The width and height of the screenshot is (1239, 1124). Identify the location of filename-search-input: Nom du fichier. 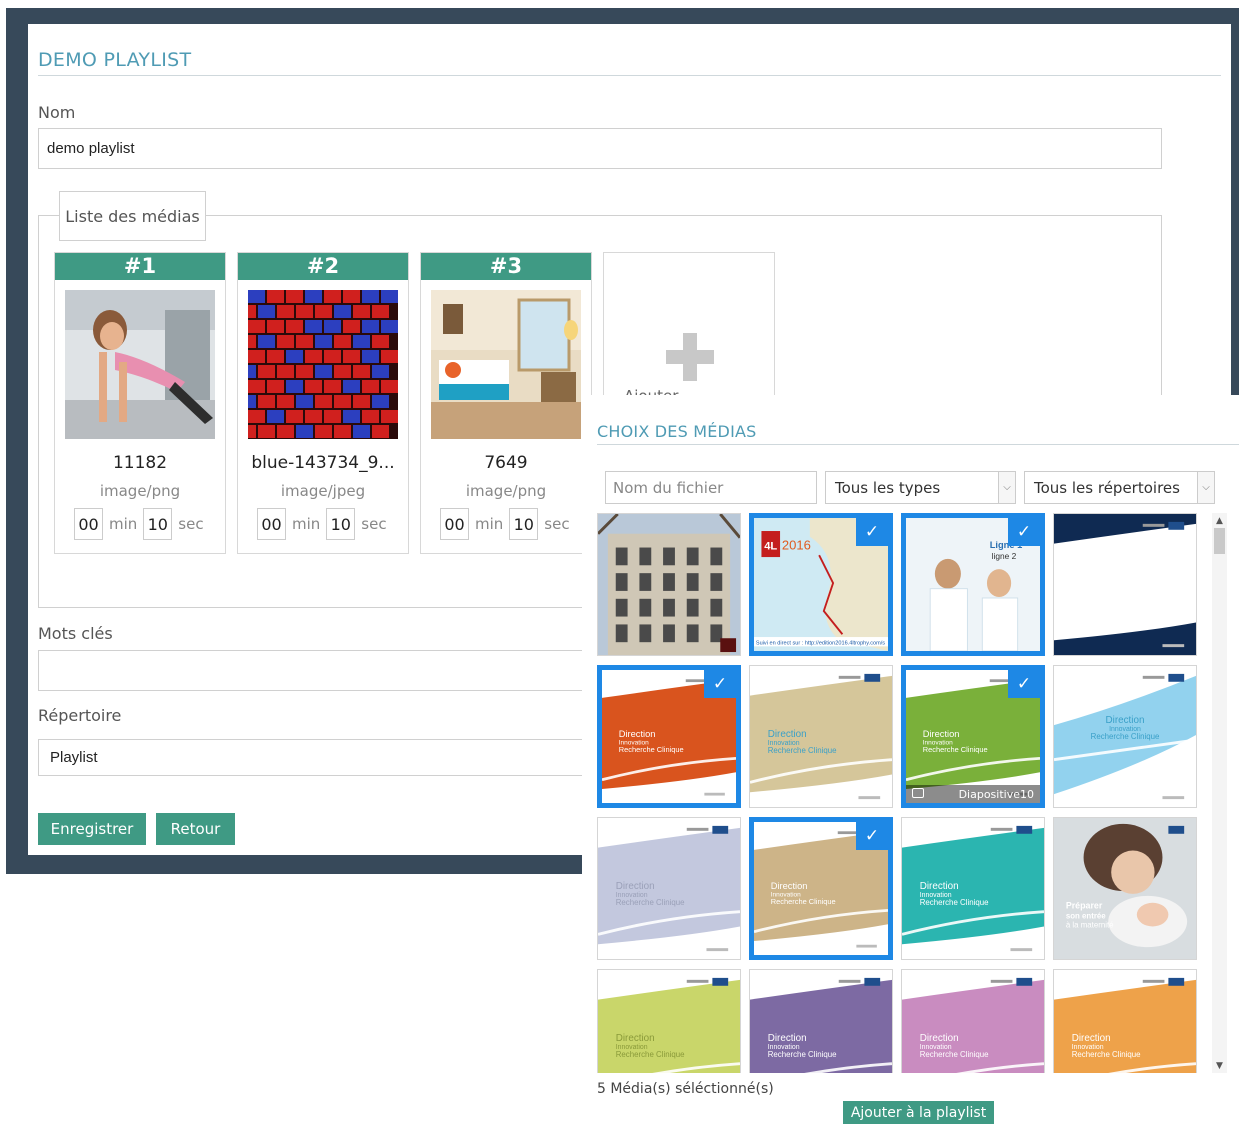
(711, 487).